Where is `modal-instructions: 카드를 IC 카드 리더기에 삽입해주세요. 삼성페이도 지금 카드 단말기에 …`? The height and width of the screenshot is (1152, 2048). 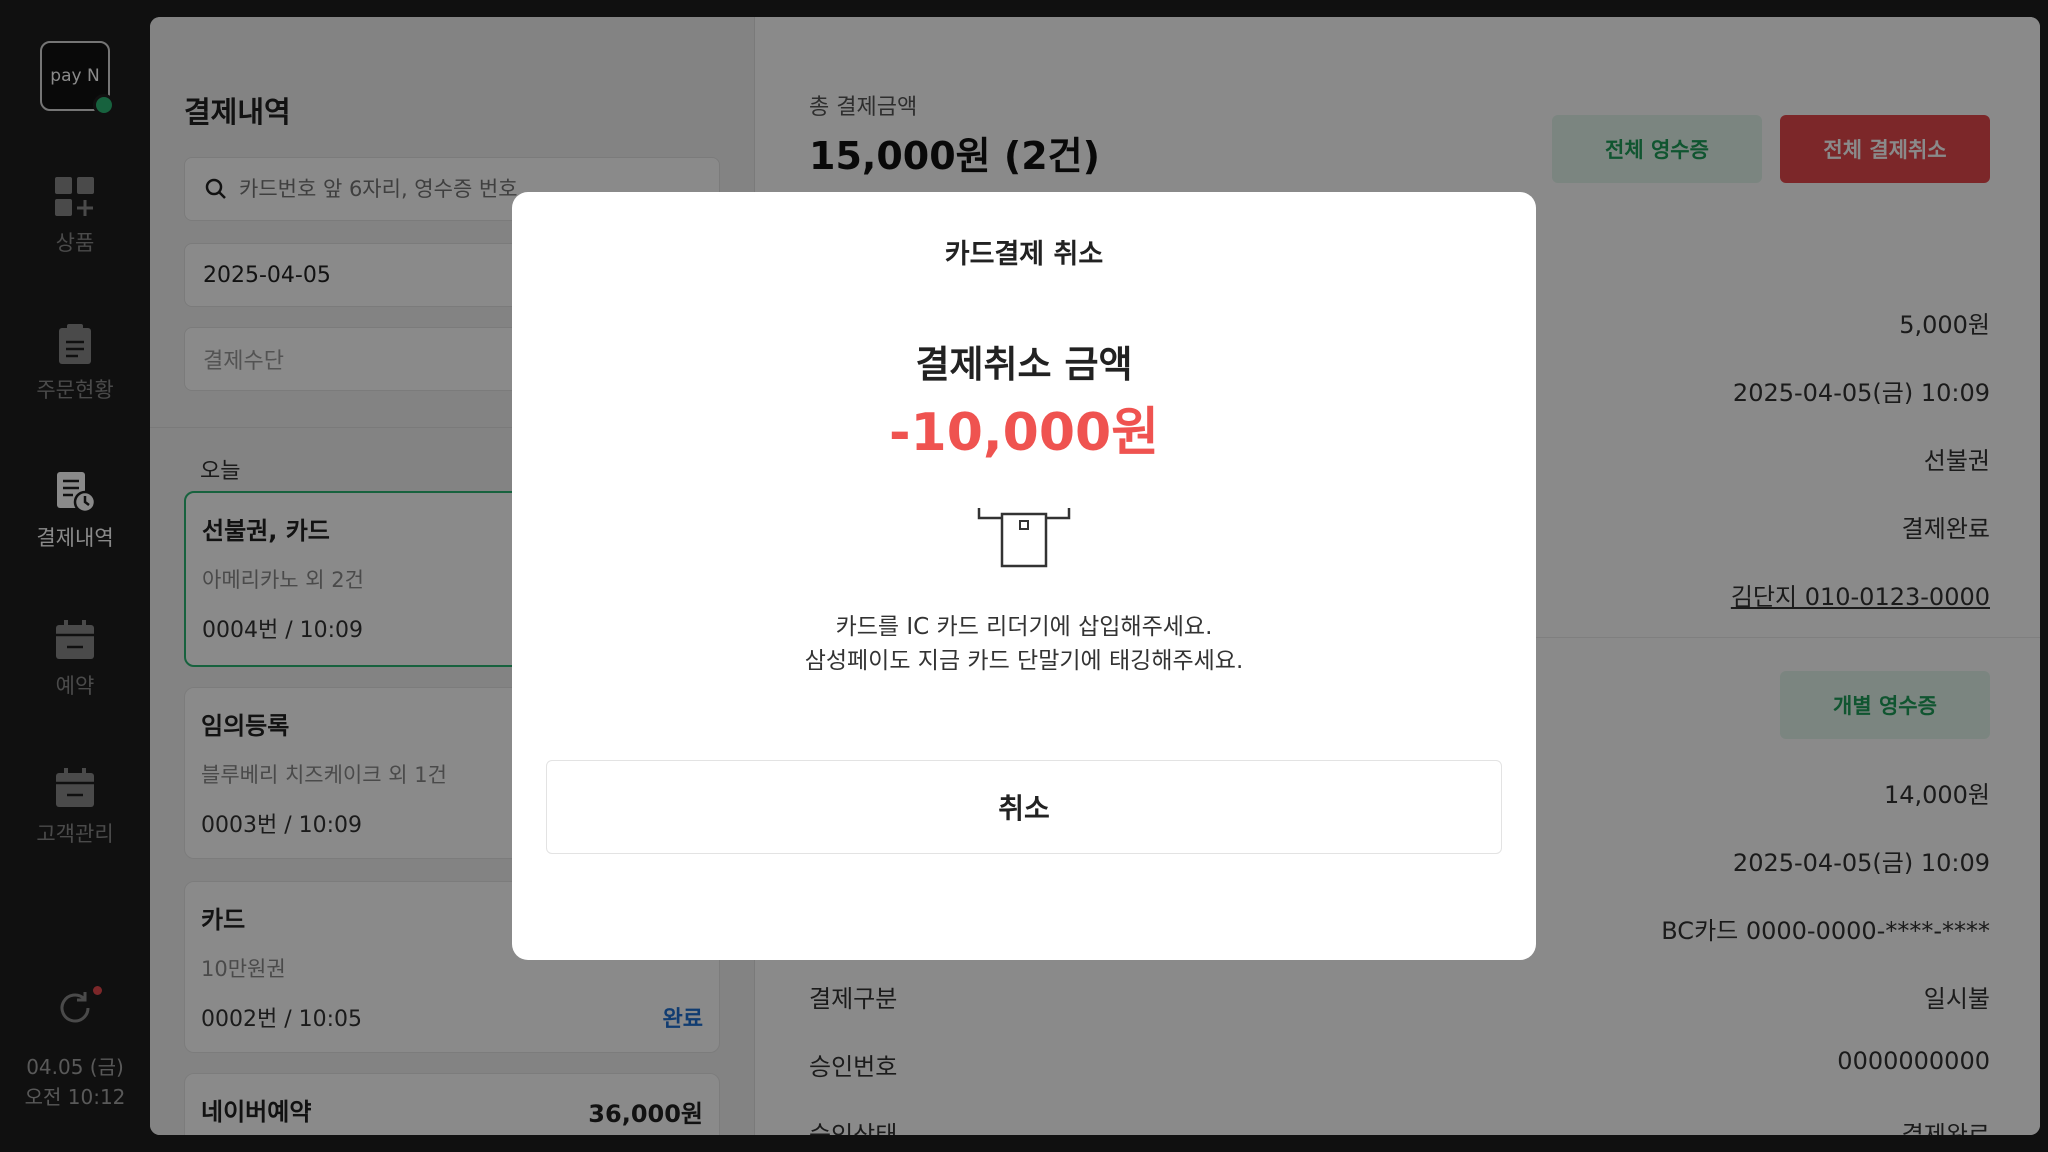
modal-instructions: 카드를 IC 카드 리더기에 삽입해주세요. 삼성페이도 지금 카드 단말기에 … is located at coordinates (1024, 644).